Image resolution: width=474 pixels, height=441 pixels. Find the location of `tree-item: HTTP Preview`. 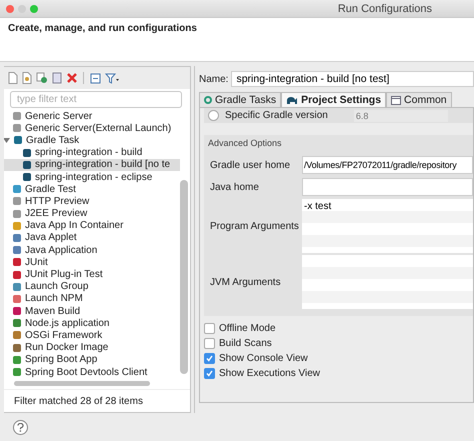

tree-item: HTTP Preview is located at coordinates (92, 201).